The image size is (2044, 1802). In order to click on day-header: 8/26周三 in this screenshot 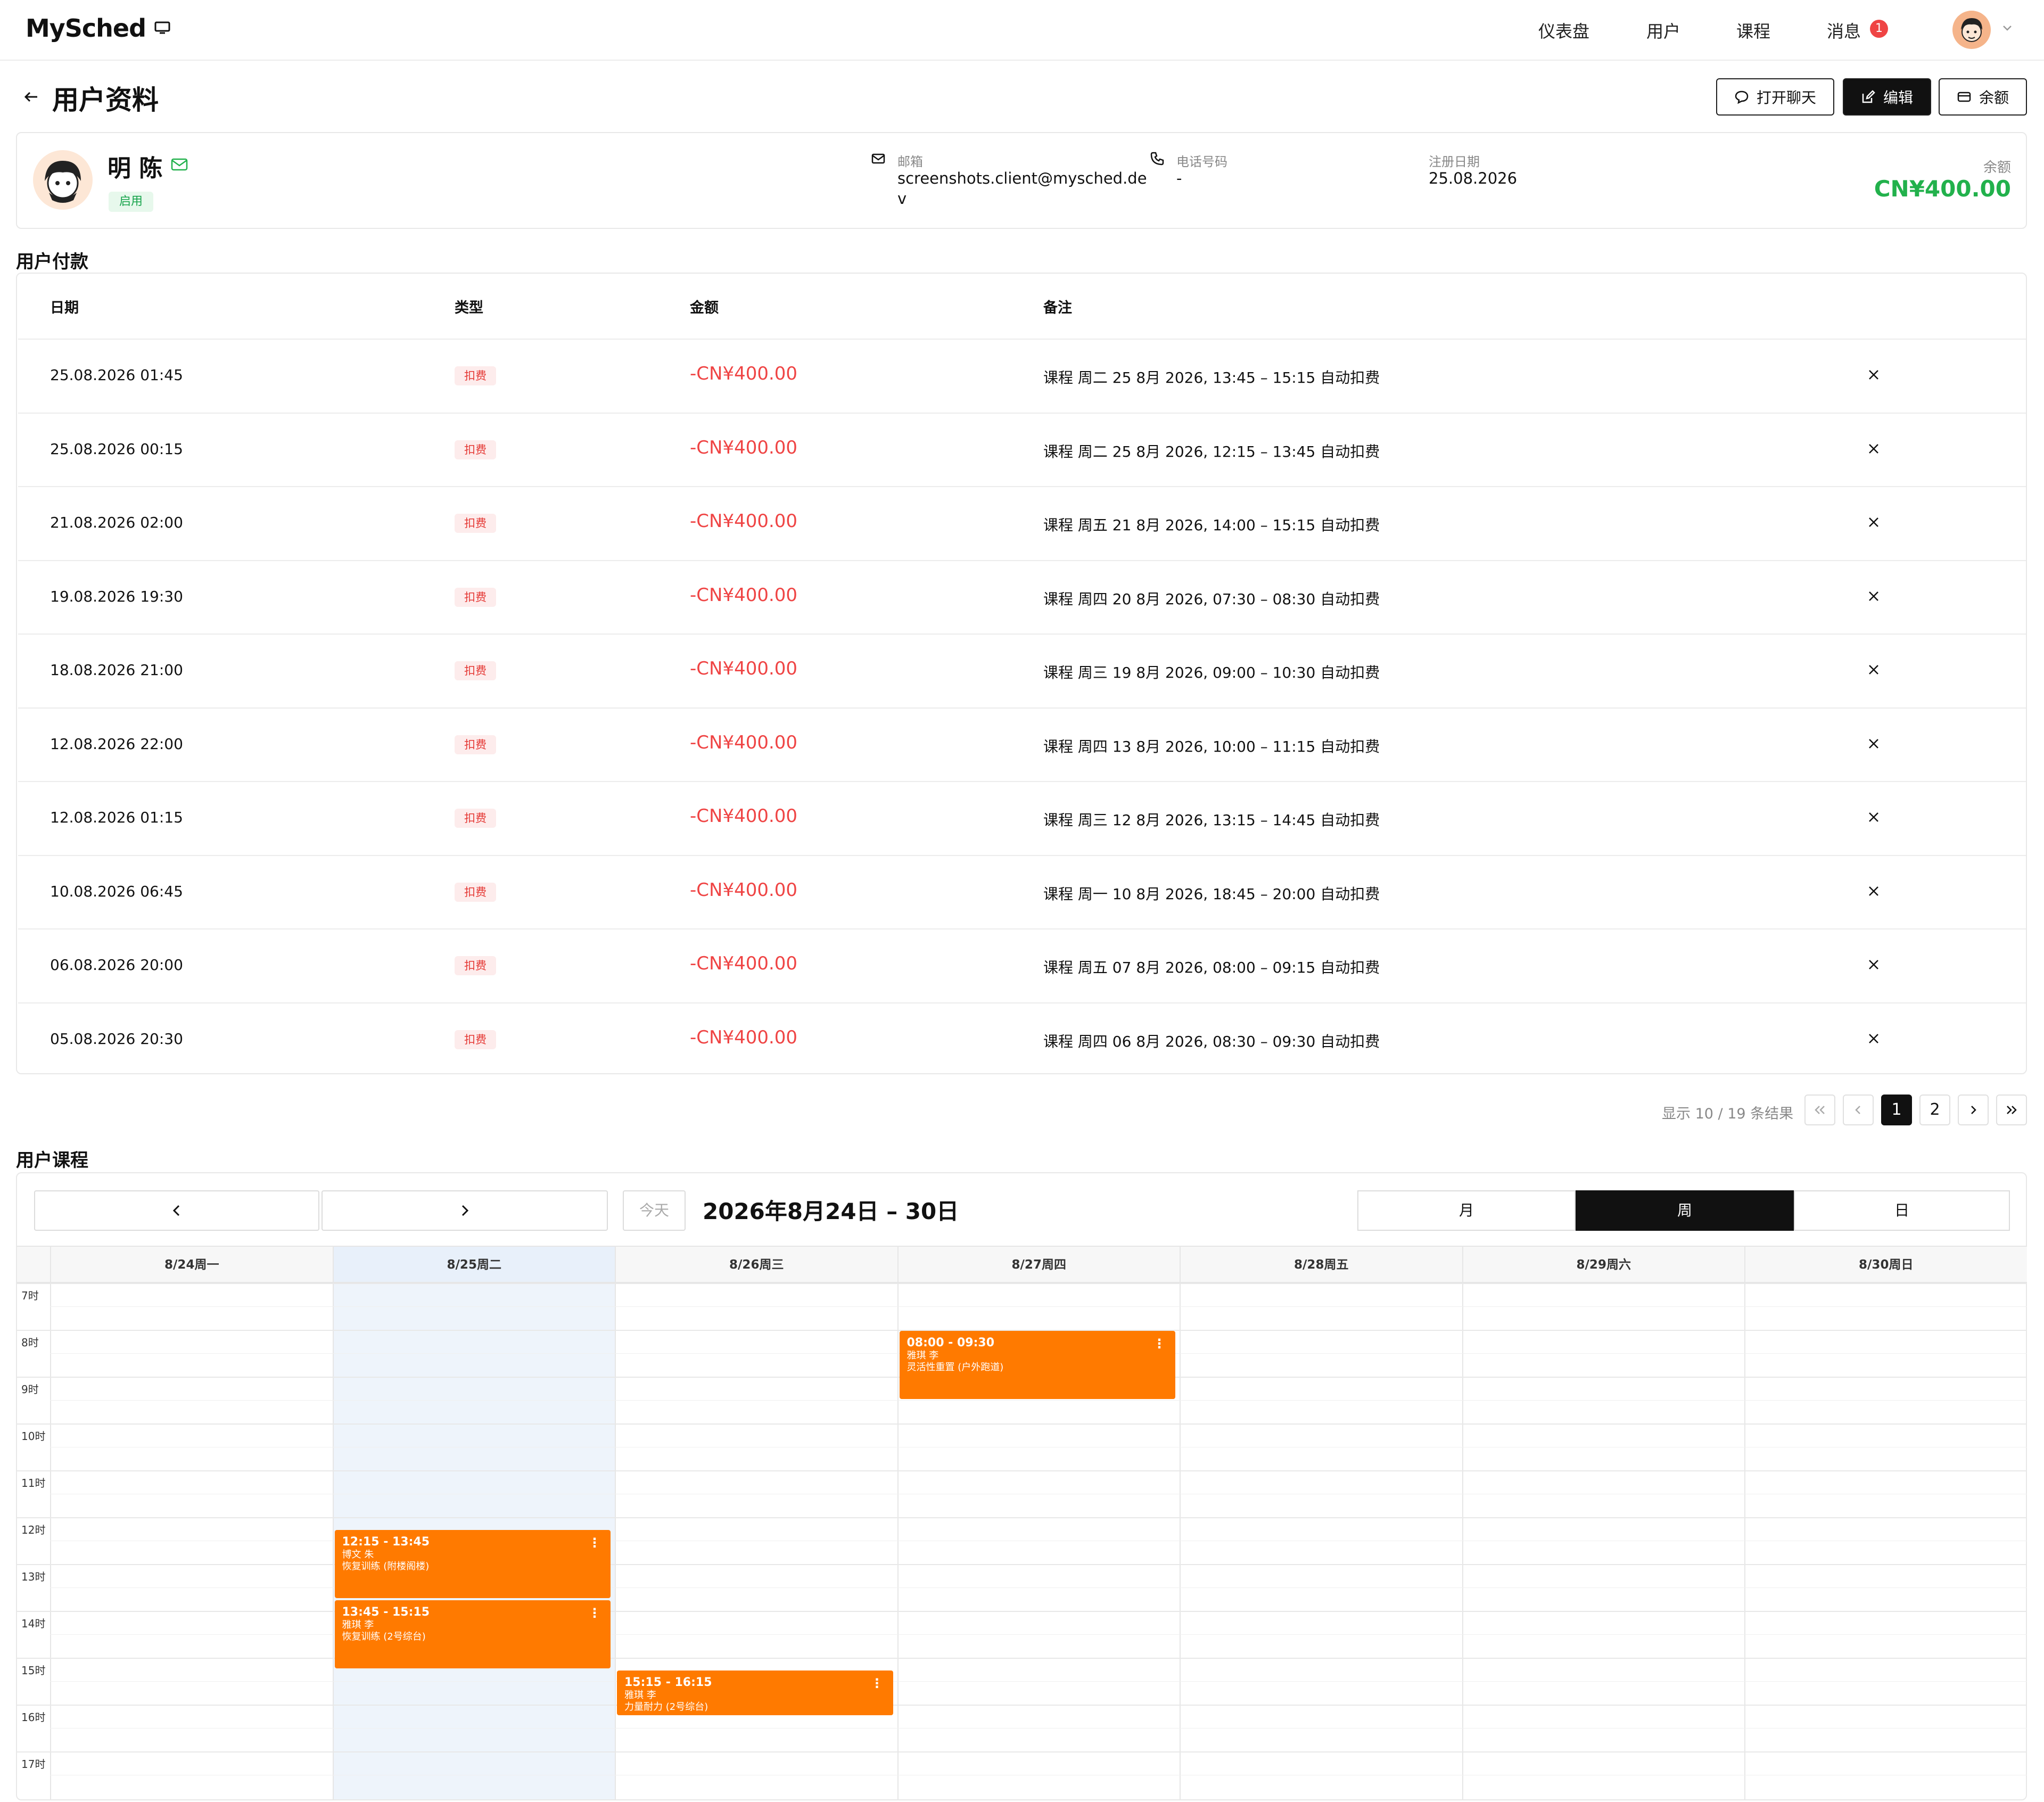, I will do `click(756, 1265)`.